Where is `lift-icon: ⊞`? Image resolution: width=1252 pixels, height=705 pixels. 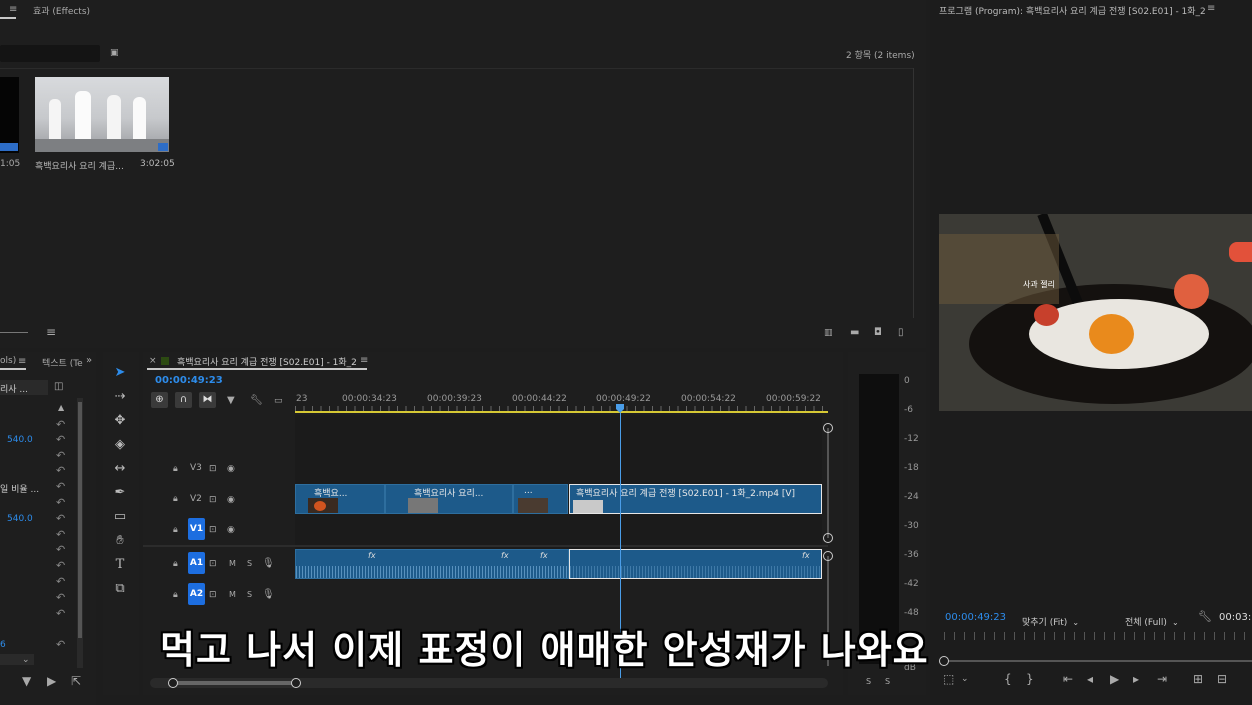 lift-icon: ⊞ is located at coordinates (1198, 679).